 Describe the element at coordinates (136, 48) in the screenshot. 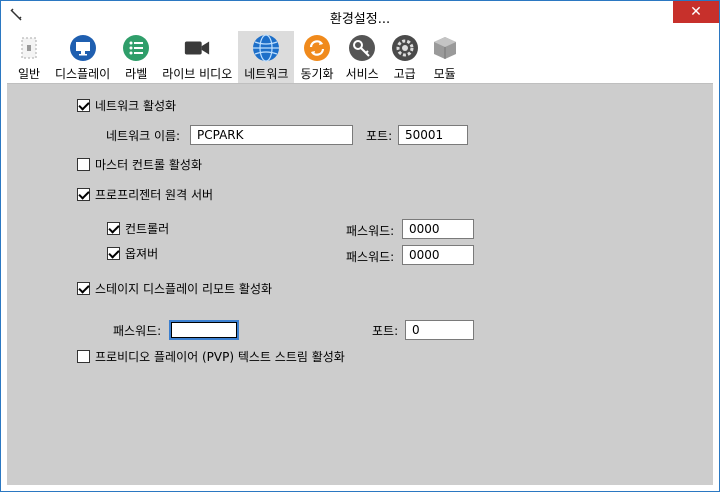

I see `list-icon` at that location.